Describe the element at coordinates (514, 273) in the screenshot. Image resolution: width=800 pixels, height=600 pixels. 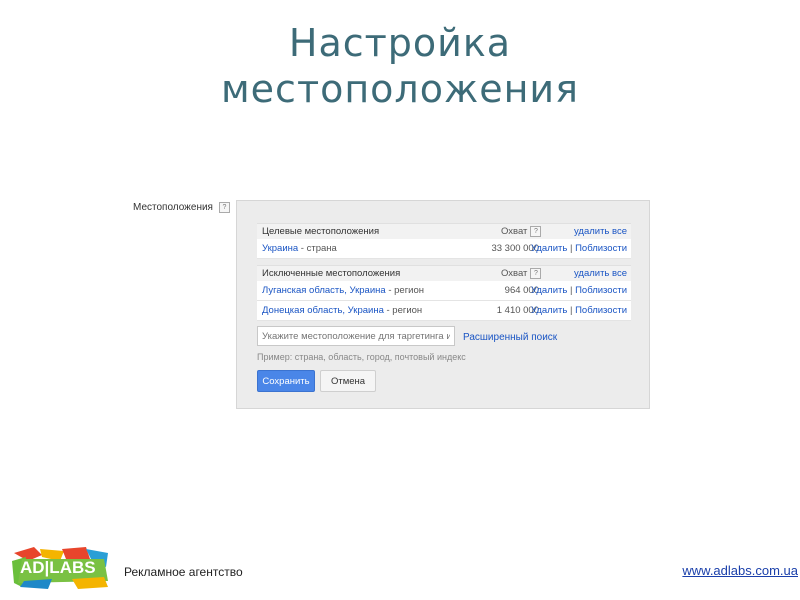
I see `excluded-header-reach-text: Охват` at that location.